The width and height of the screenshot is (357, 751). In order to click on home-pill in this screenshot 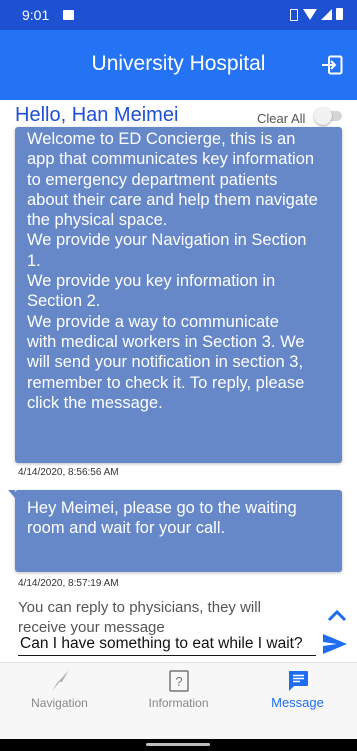, I will do `click(178, 744)`.